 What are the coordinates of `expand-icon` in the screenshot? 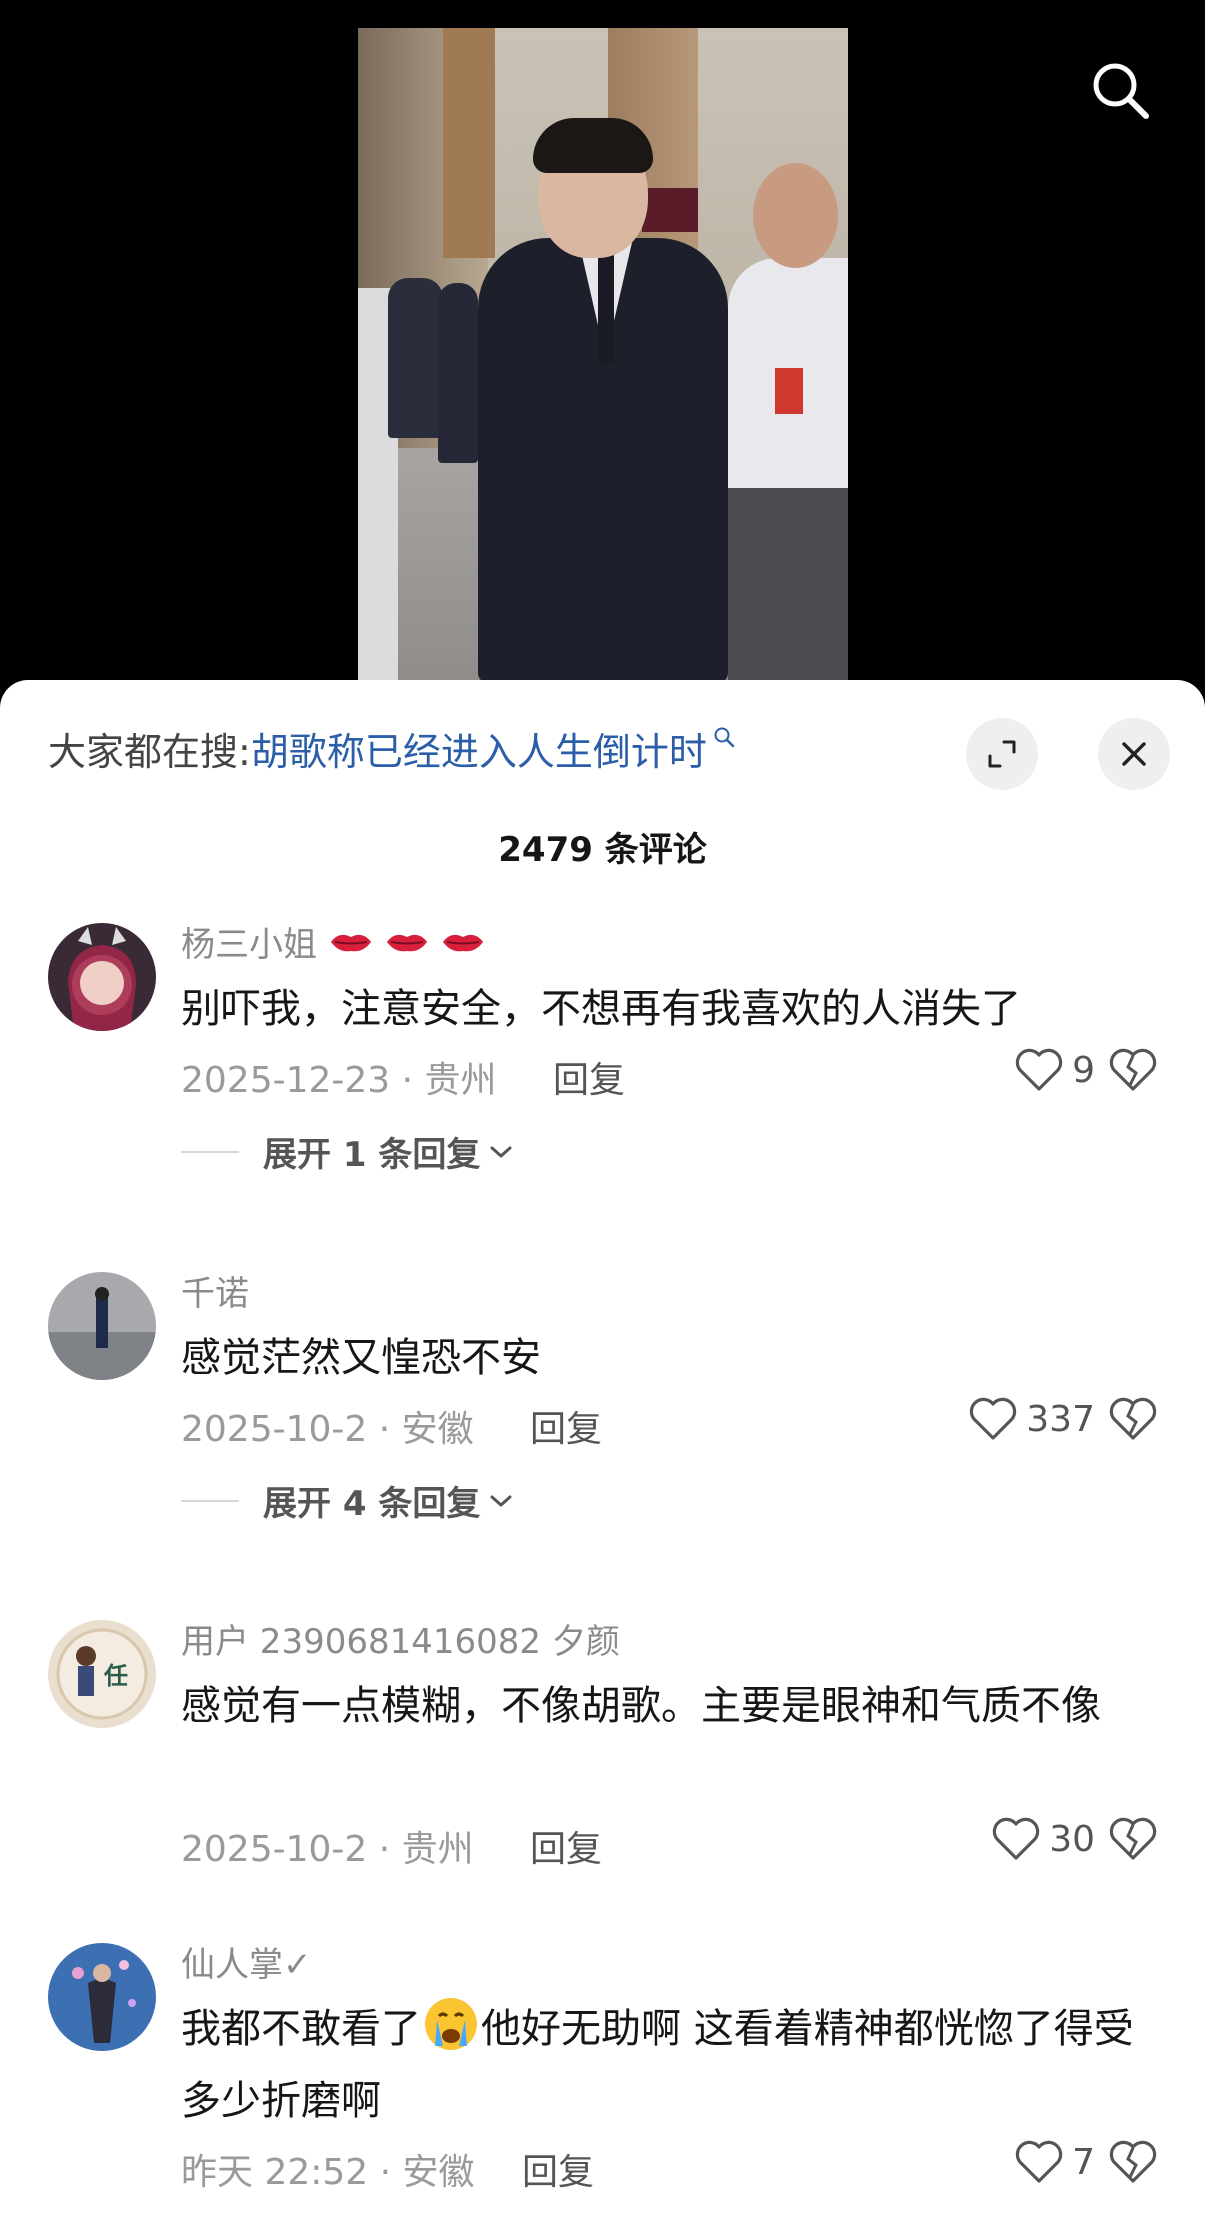 It's located at (1002, 754).